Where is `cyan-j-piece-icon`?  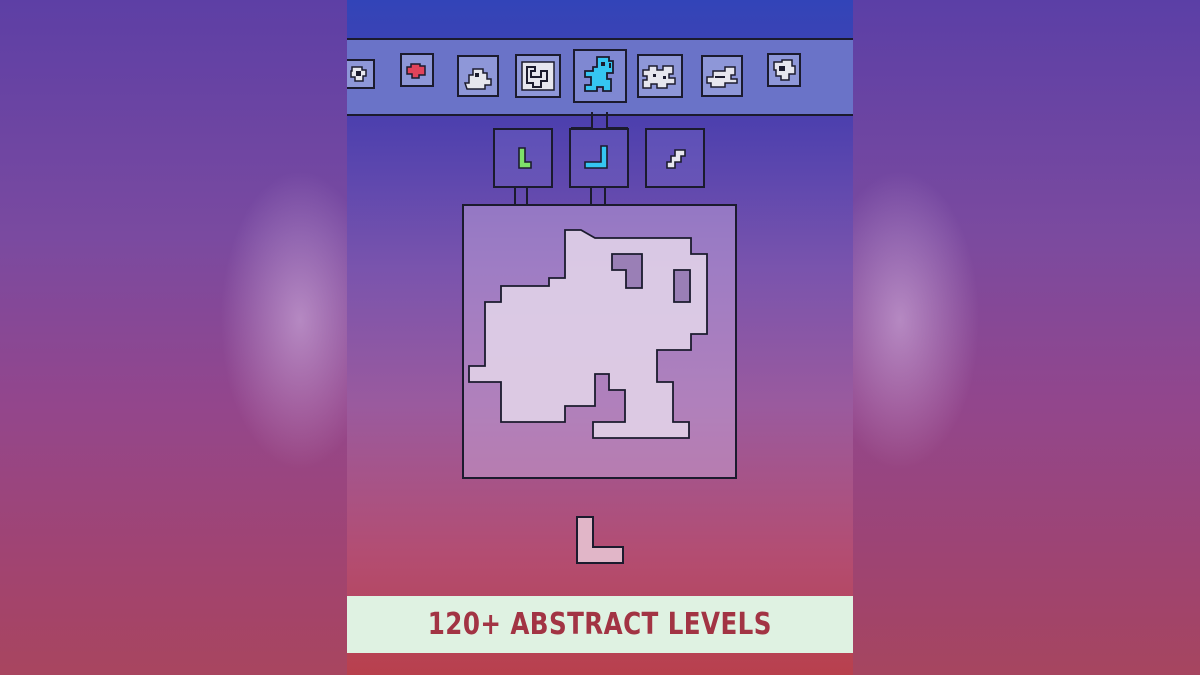
cyan-j-piece-icon is located at coordinates (599, 158).